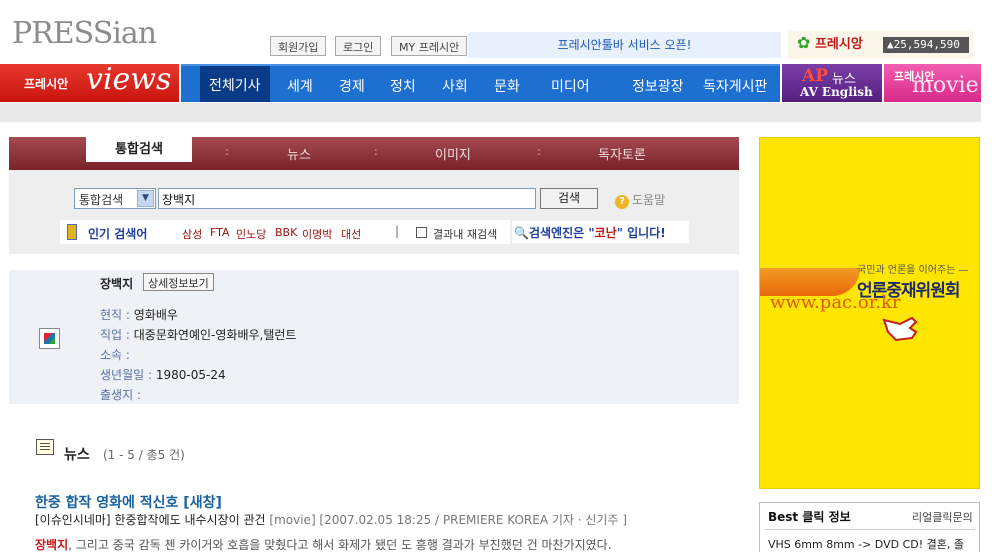 The image size is (1007, 552). I want to click on popular-keyword: FTA, so click(220, 232).